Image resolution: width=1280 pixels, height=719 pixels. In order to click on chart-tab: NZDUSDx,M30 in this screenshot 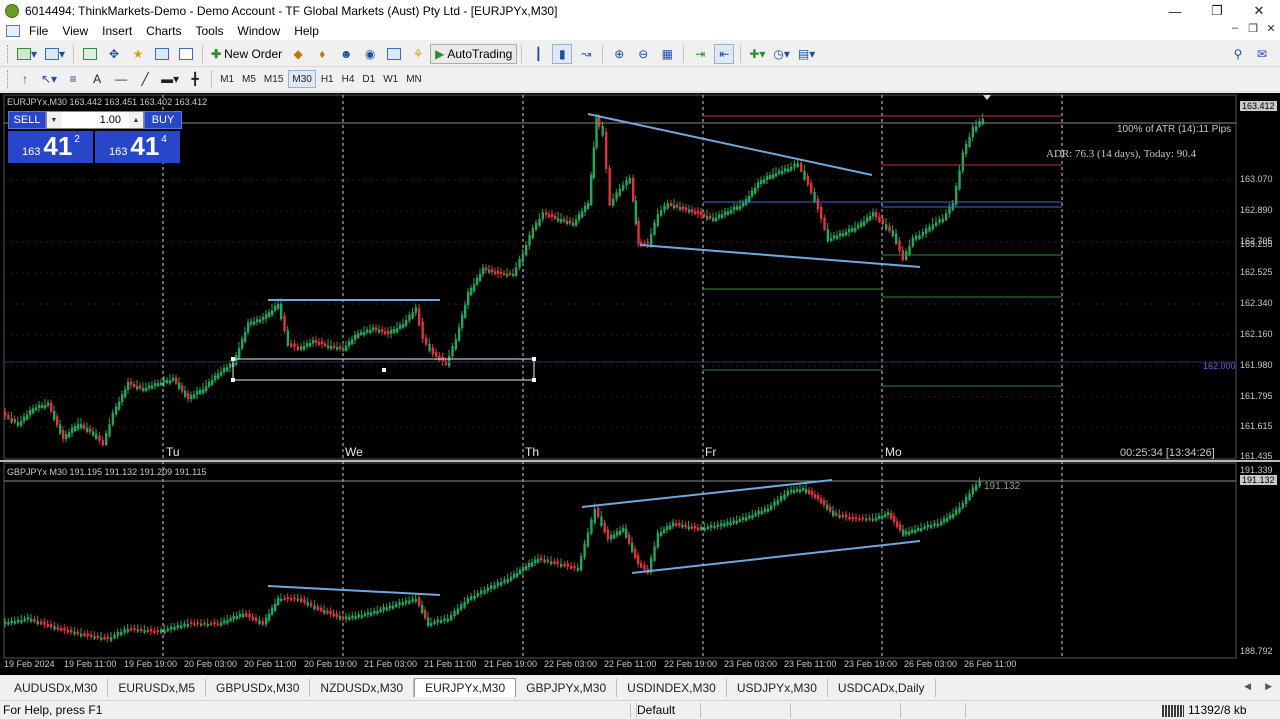, I will do `click(362, 688)`.